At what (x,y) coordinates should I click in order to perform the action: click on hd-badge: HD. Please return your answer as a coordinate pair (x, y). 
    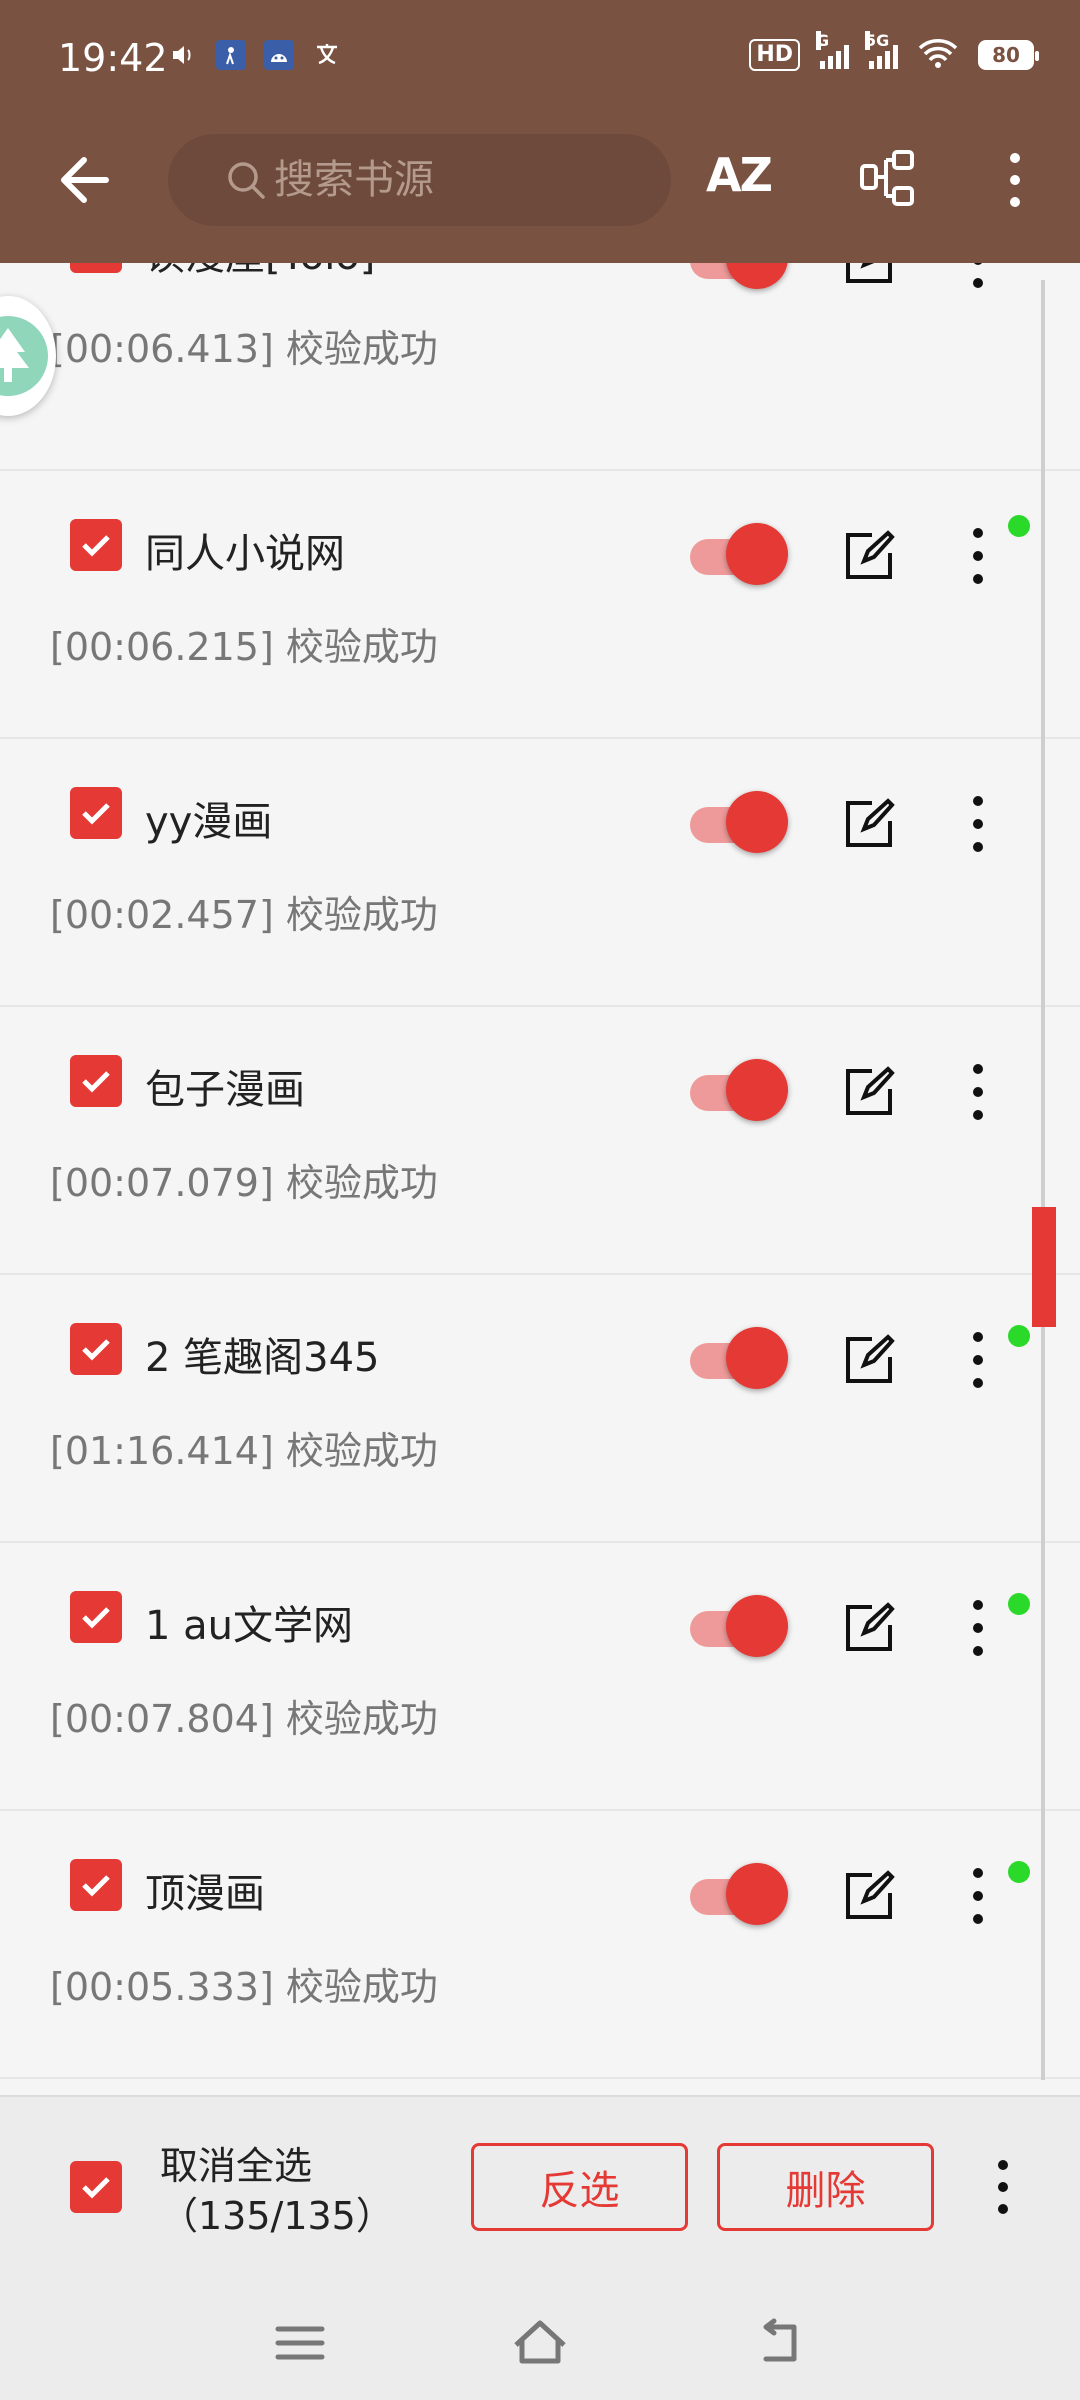
    Looking at the image, I should click on (774, 55).